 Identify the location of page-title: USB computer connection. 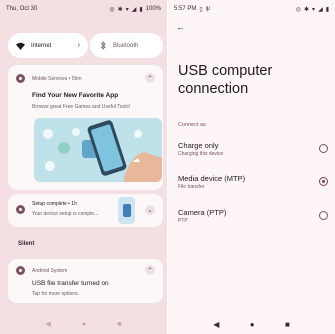
(225, 80).